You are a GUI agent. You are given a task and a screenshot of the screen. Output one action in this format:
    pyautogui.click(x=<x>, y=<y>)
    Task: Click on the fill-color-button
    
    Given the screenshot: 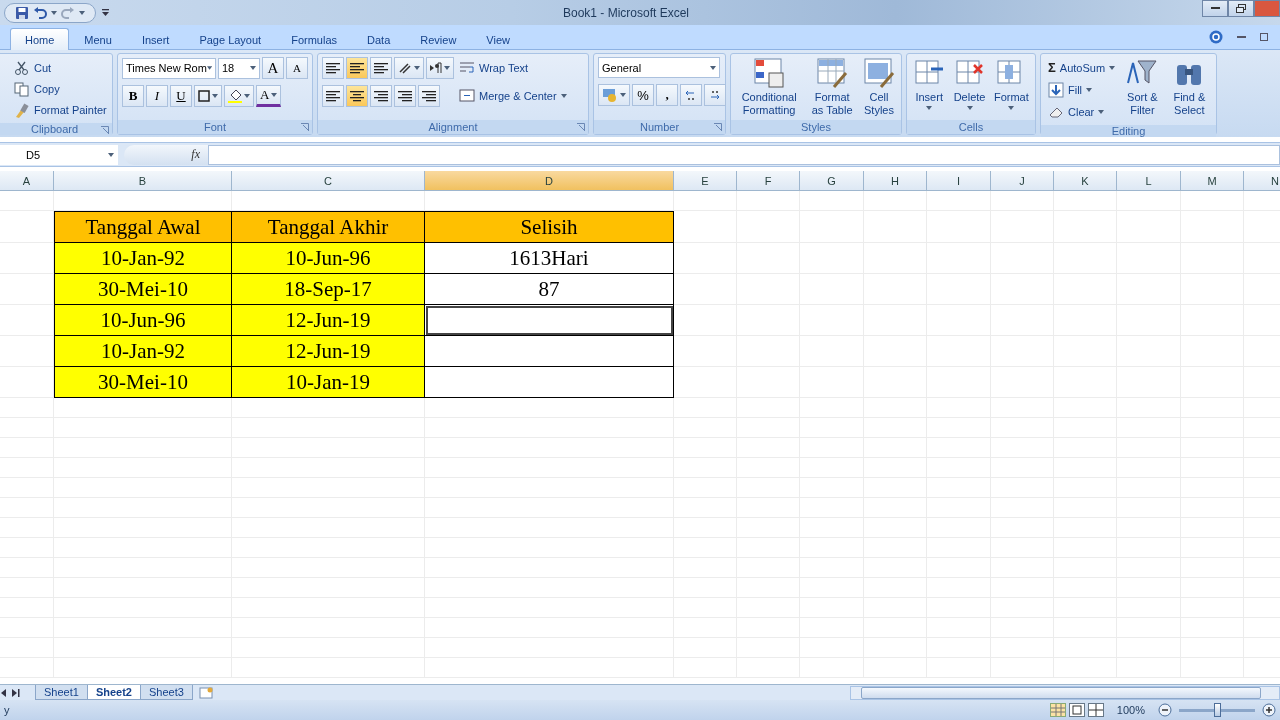 What is the action you would take?
    pyautogui.click(x=239, y=96)
    